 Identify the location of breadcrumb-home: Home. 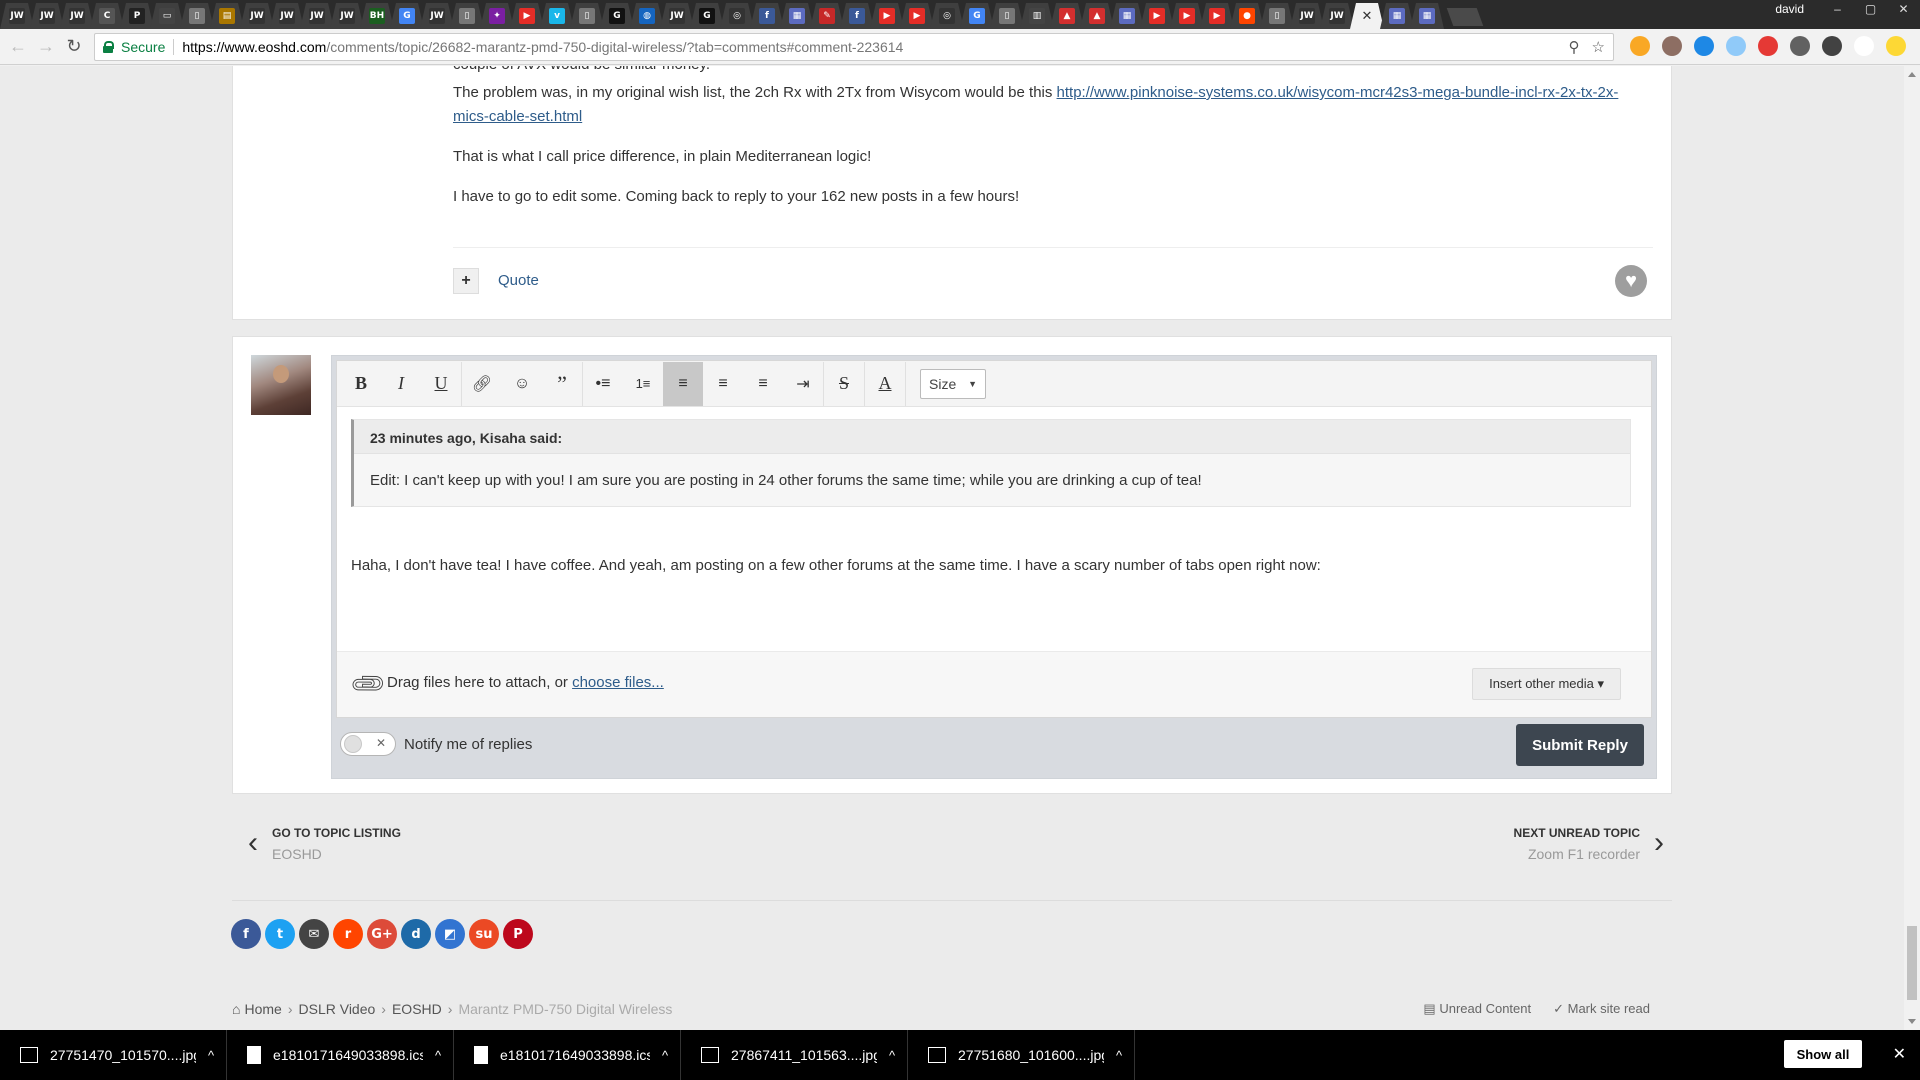
(262, 1009).